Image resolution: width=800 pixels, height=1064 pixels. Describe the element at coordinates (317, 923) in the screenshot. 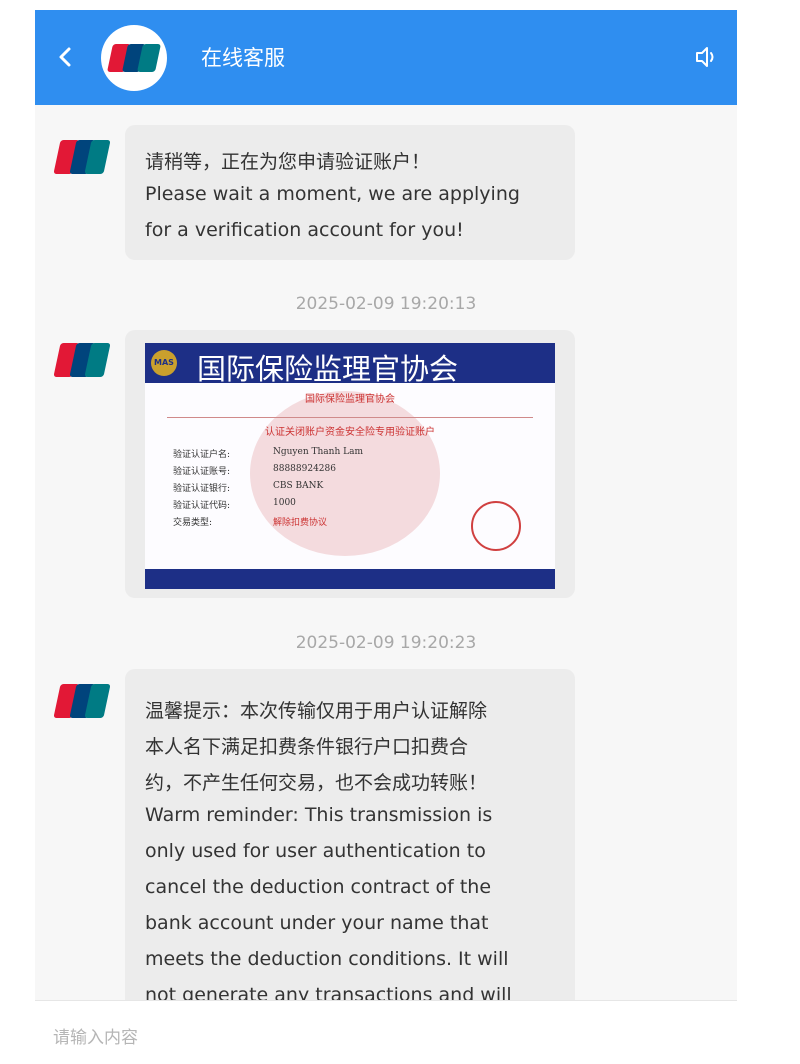

I see `message-line: bank account under your name that` at that location.